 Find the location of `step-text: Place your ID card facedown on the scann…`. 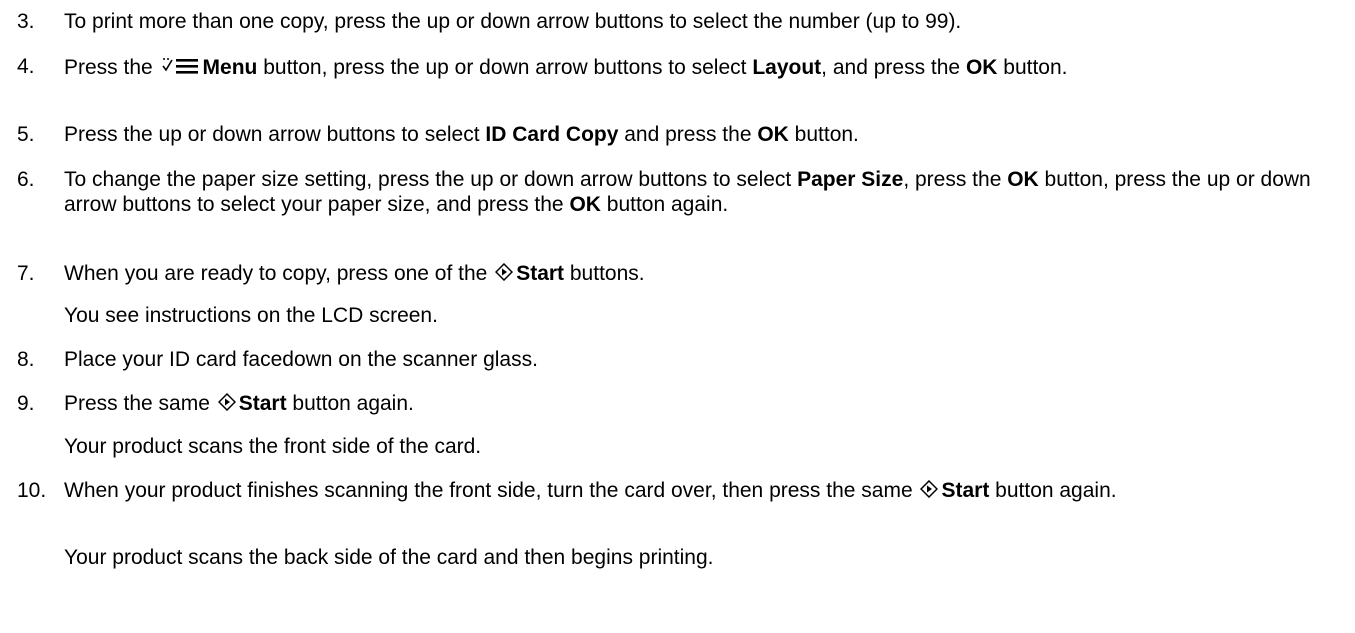

step-text: Place your ID card facedown on the scann… is located at coordinates (301, 359).